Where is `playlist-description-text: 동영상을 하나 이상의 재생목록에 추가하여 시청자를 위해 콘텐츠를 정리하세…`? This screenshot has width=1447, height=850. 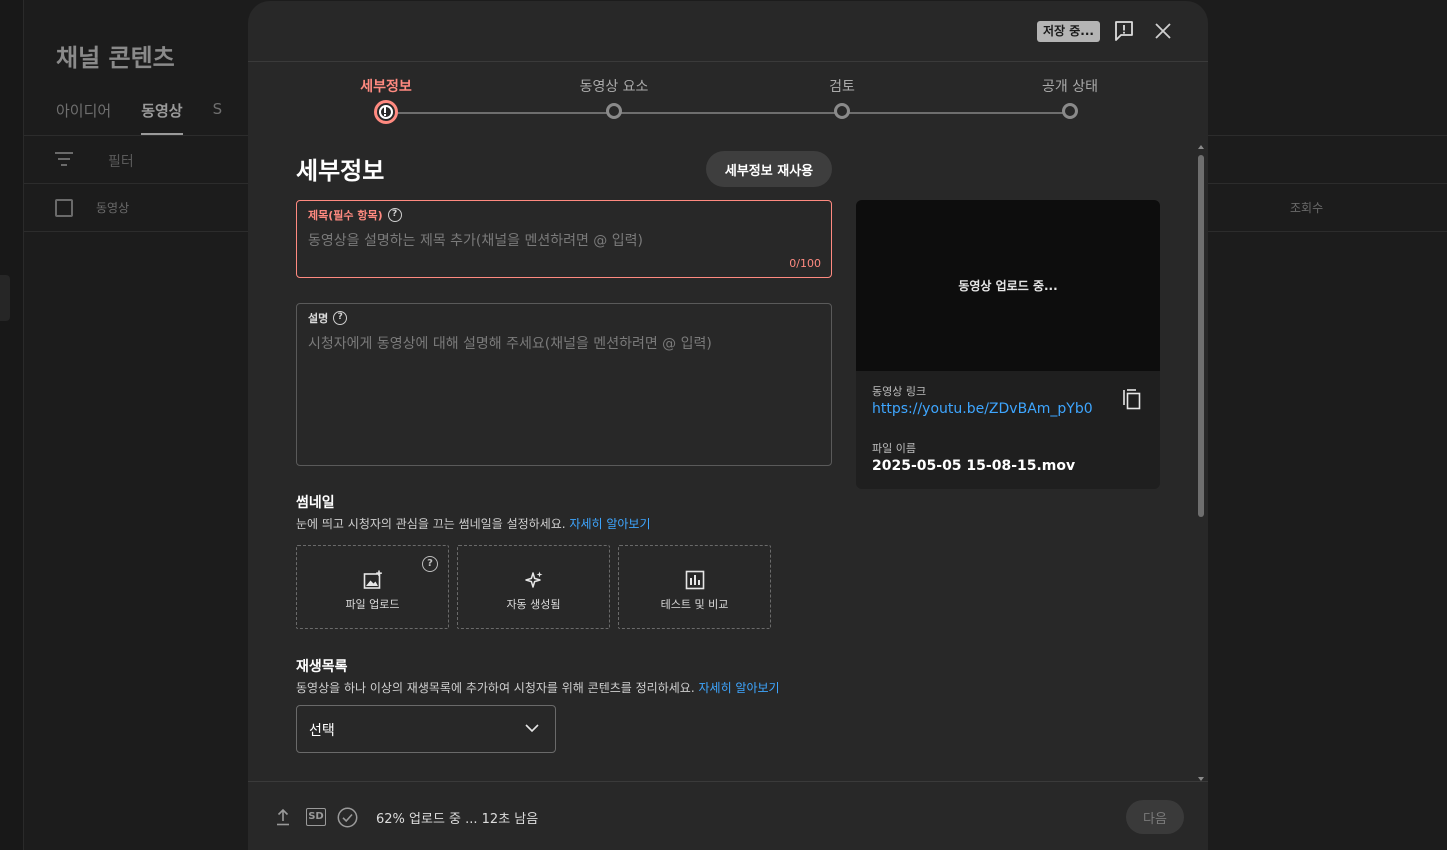
playlist-description-text: 동영상을 하나 이상의 재생목록에 추가하여 시청자를 위해 콘텐츠를 정리하세… is located at coordinates (495, 688).